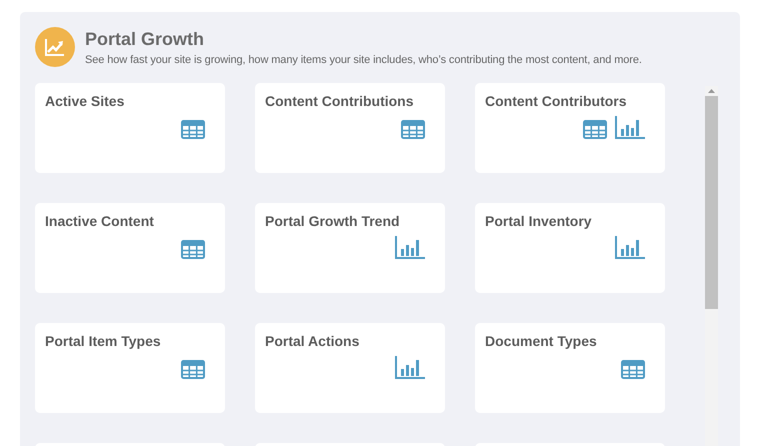  Describe the element at coordinates (539, 221) in the screenshot. I see `report-title: Portal Inventory` at that location.